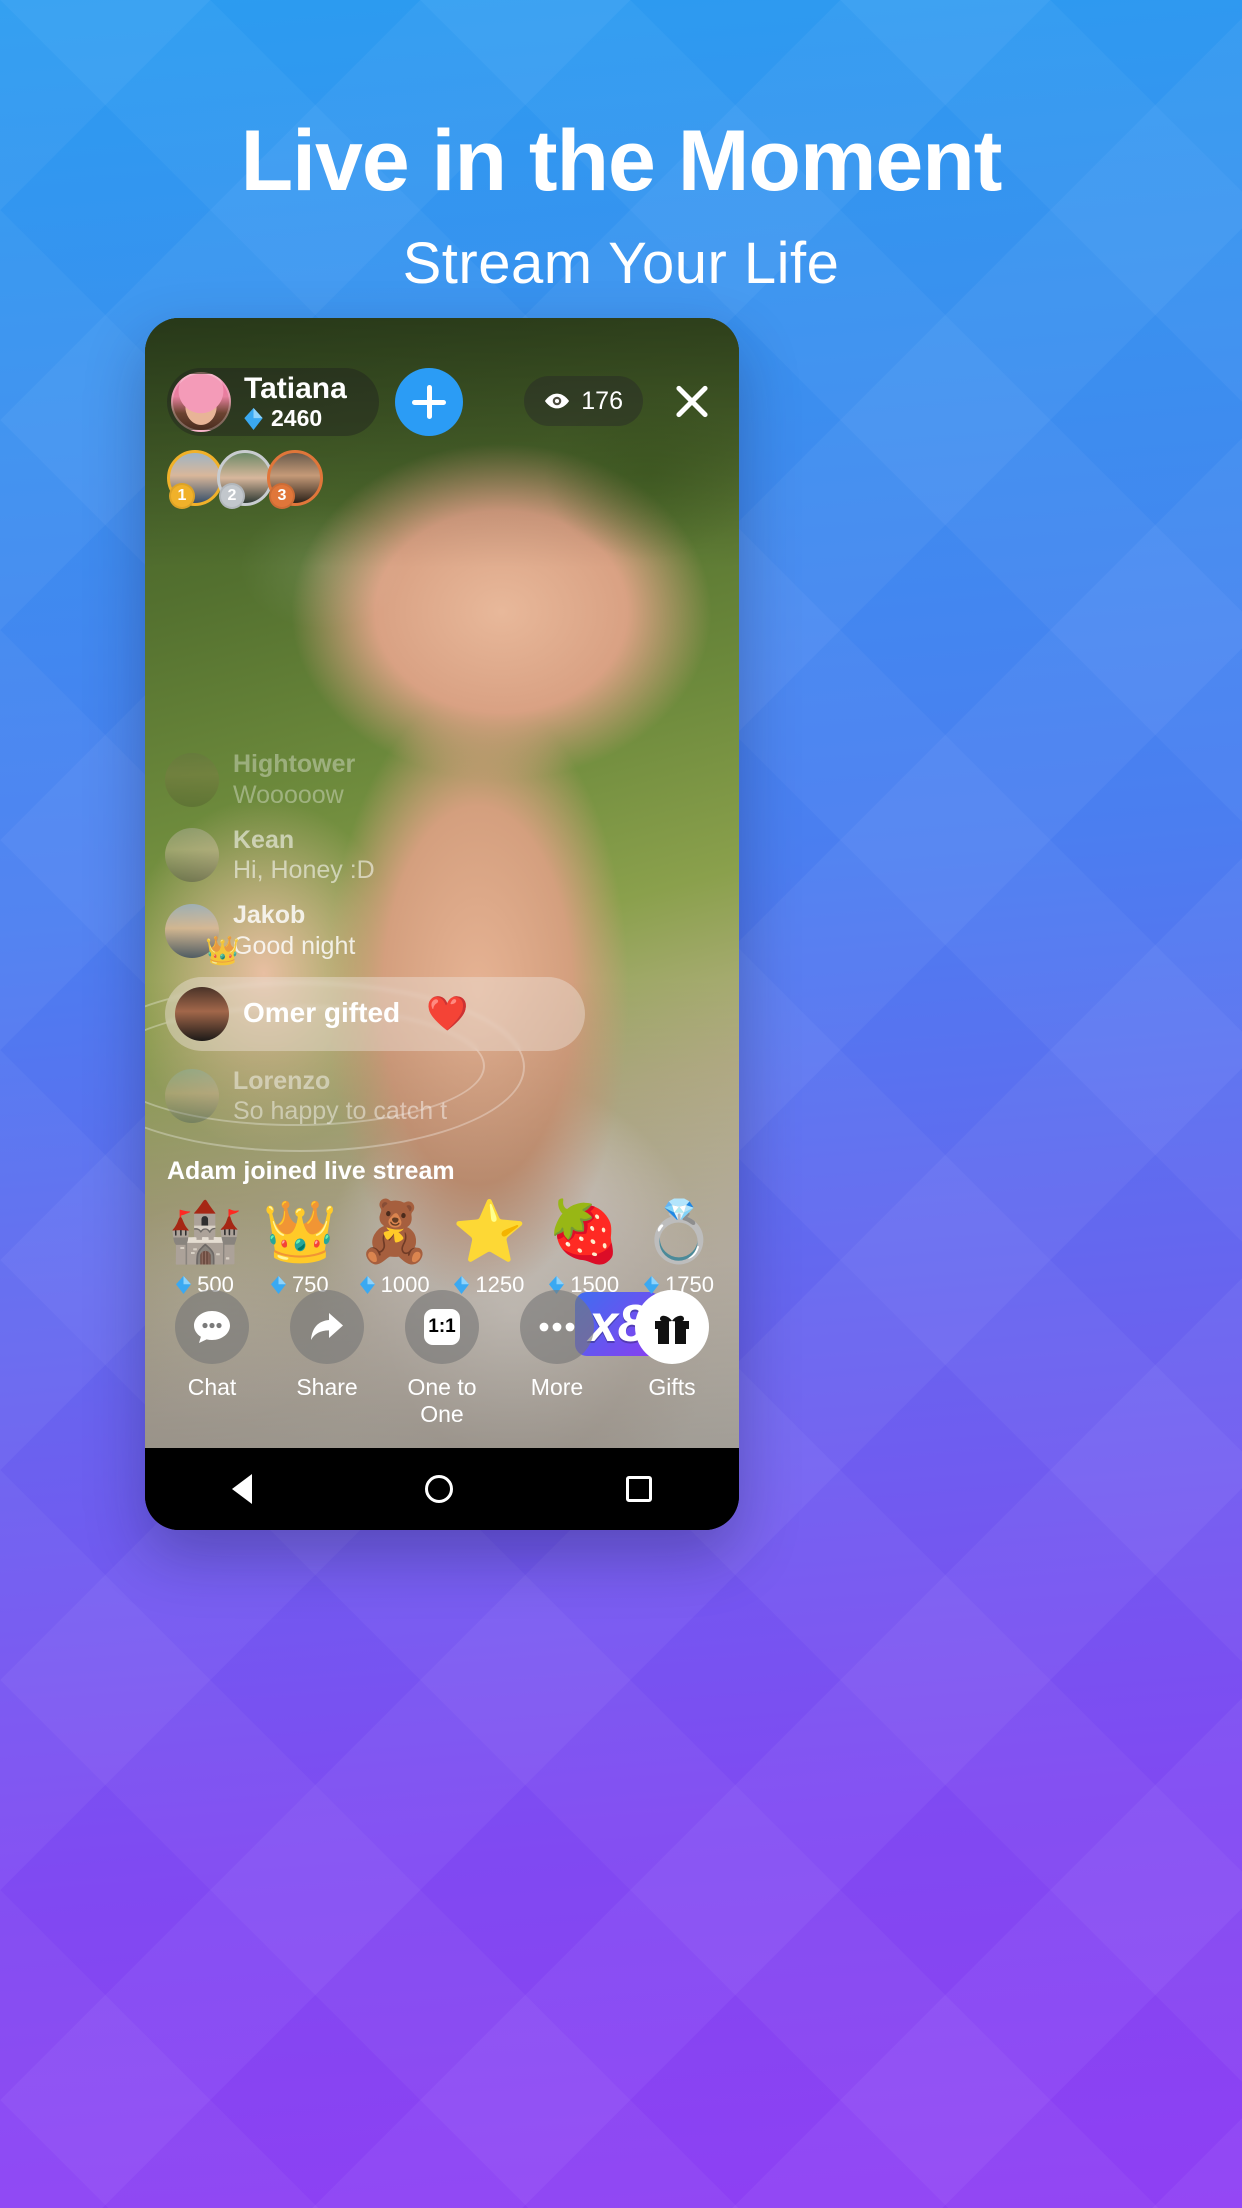 Image resolution: width=1242 pixels, height=2208 pixels. What do you see at coordinates (639, 1489) in the screenshot?
I see `recents-square-icon` at bounding box center [639, 1489].